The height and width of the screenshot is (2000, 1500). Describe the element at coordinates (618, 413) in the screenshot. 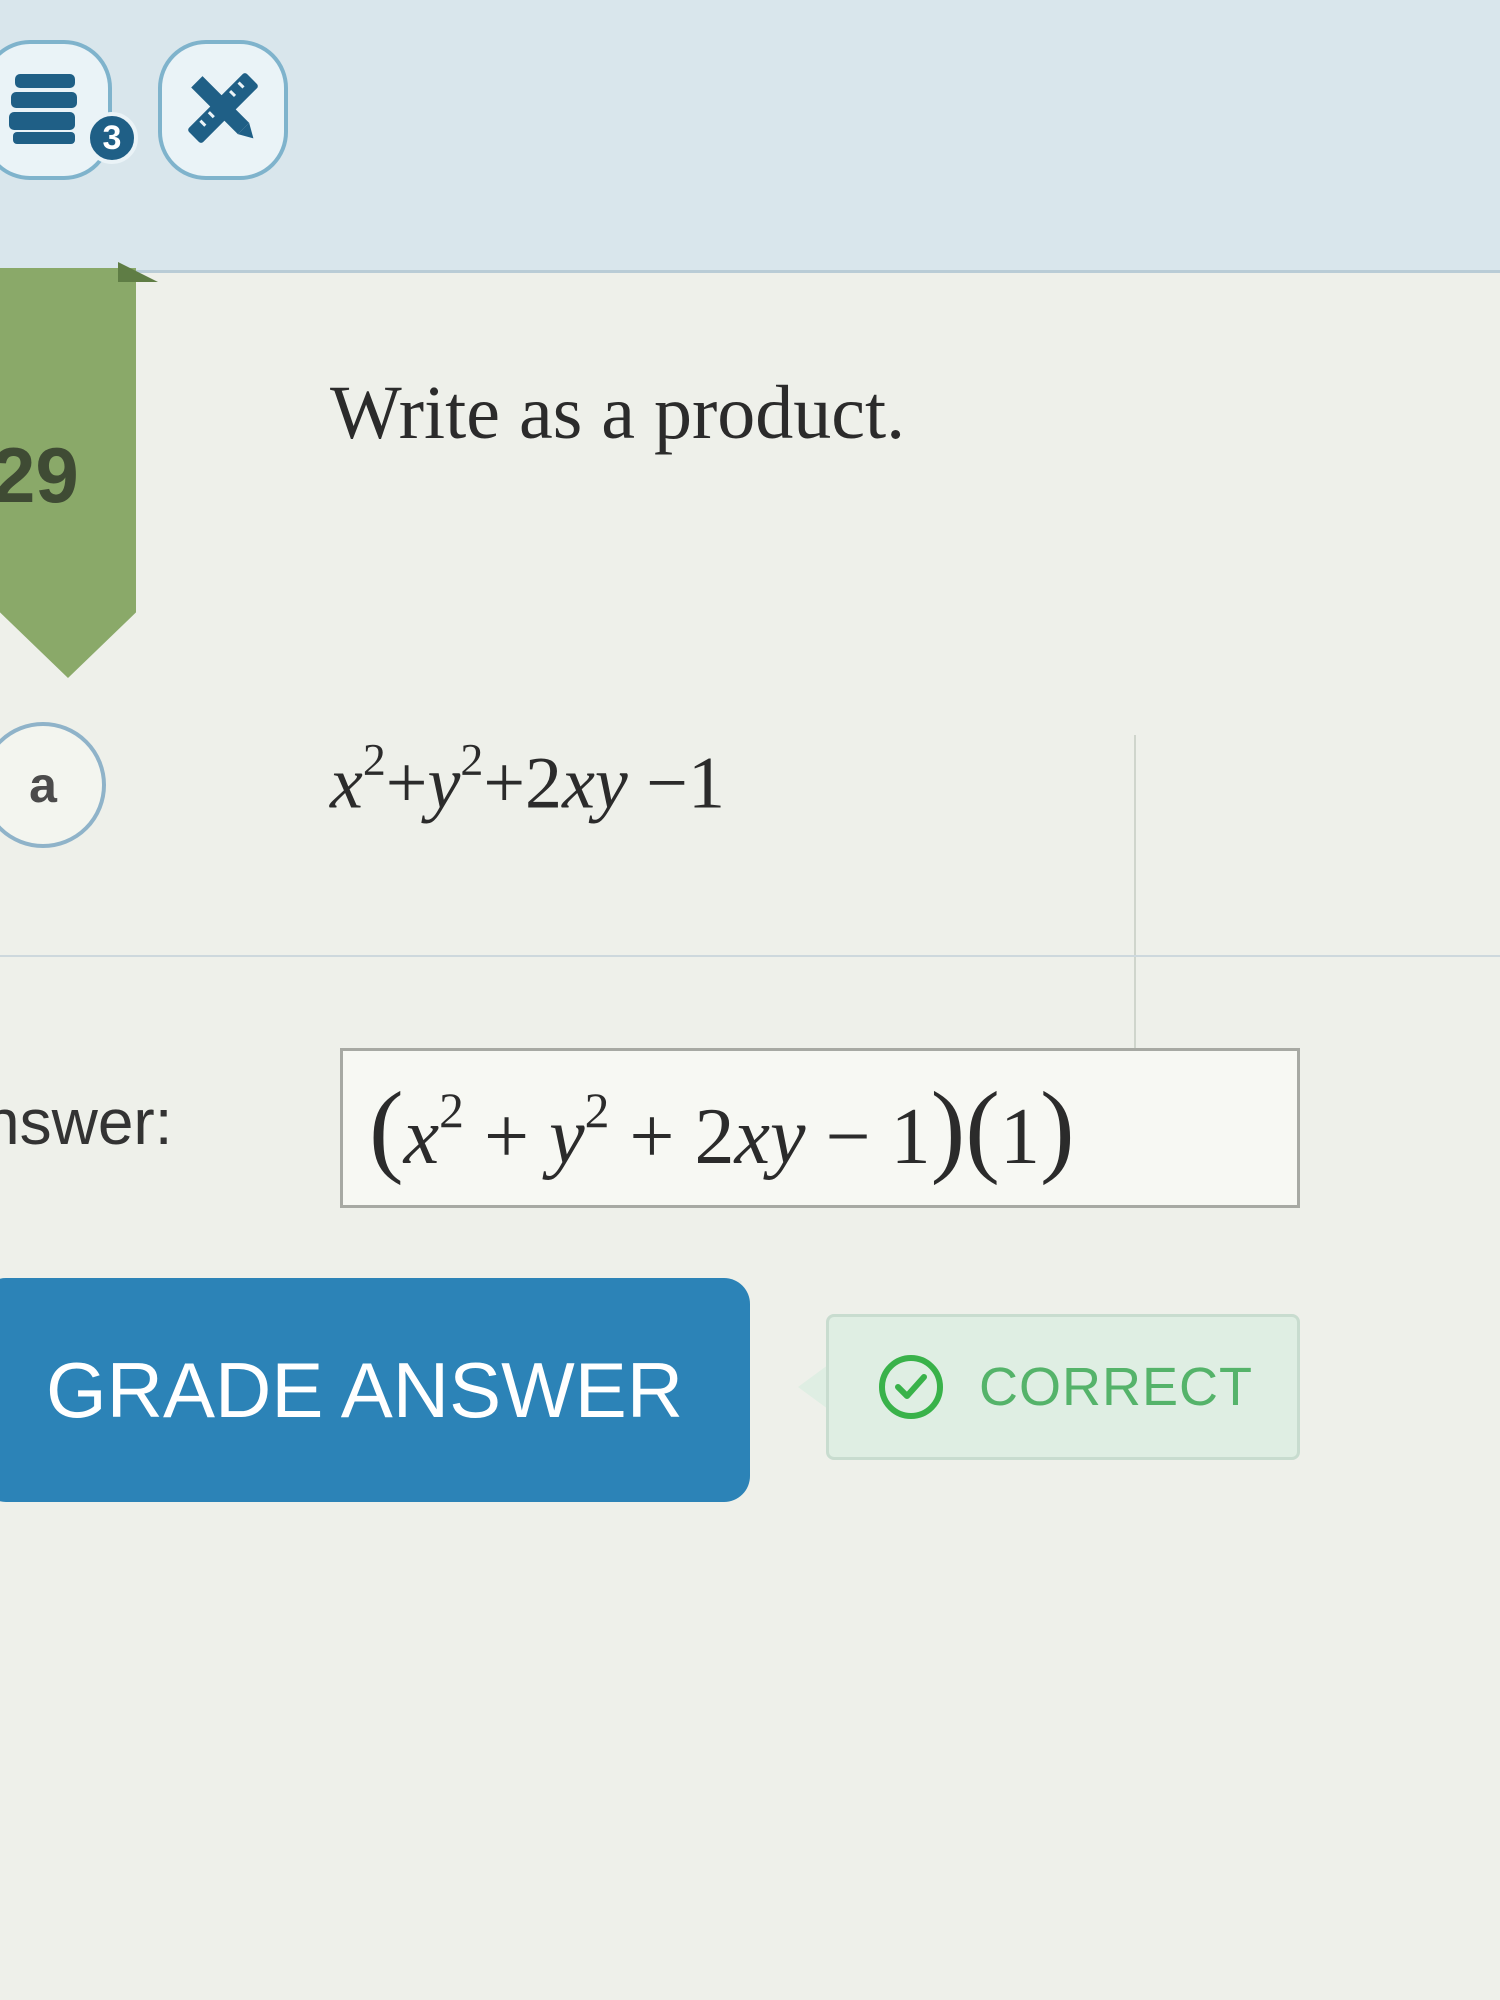

I see `question-prompt: Write as a product.` at that location.